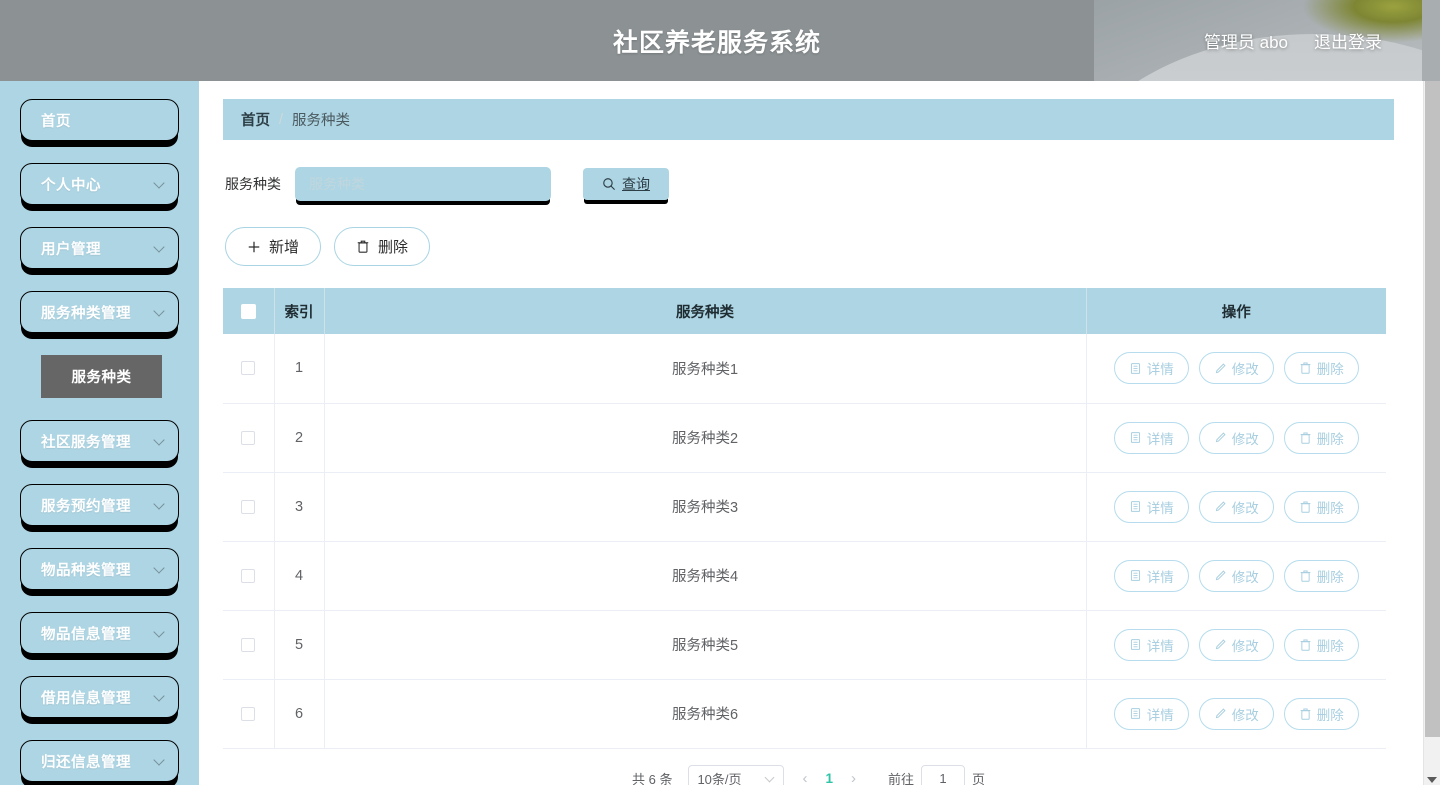  I want to click on table-row: 4 服务种类4 详情 修改 删除, so click(805, 576).